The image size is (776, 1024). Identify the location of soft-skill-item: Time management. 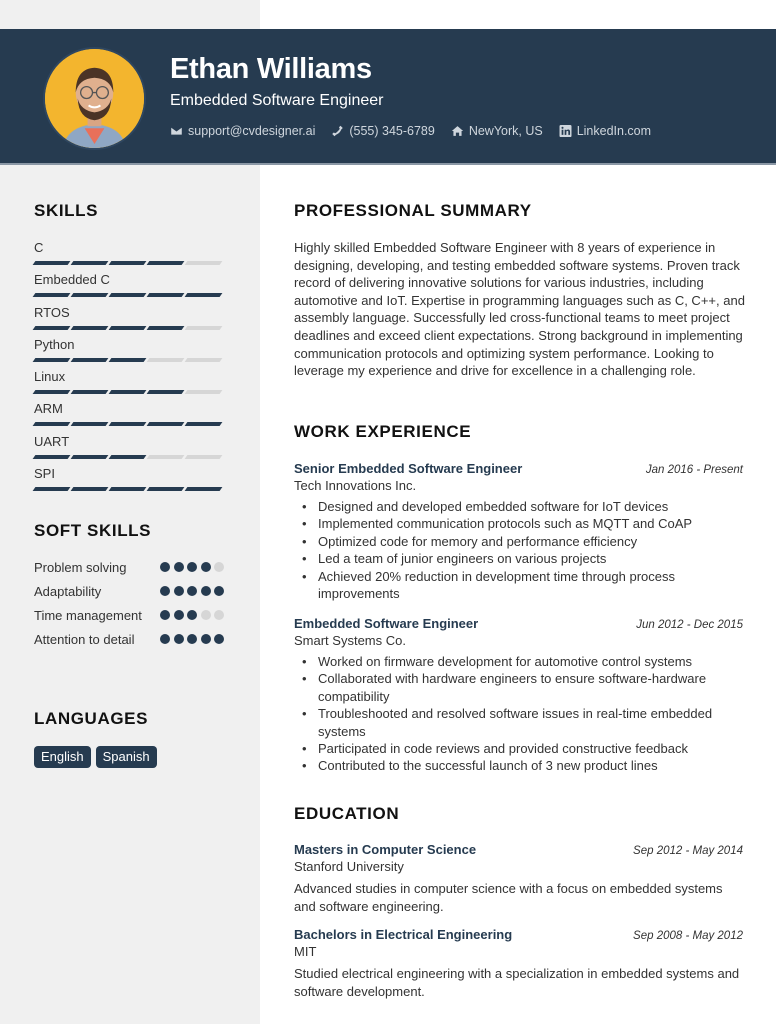
(131, 616).